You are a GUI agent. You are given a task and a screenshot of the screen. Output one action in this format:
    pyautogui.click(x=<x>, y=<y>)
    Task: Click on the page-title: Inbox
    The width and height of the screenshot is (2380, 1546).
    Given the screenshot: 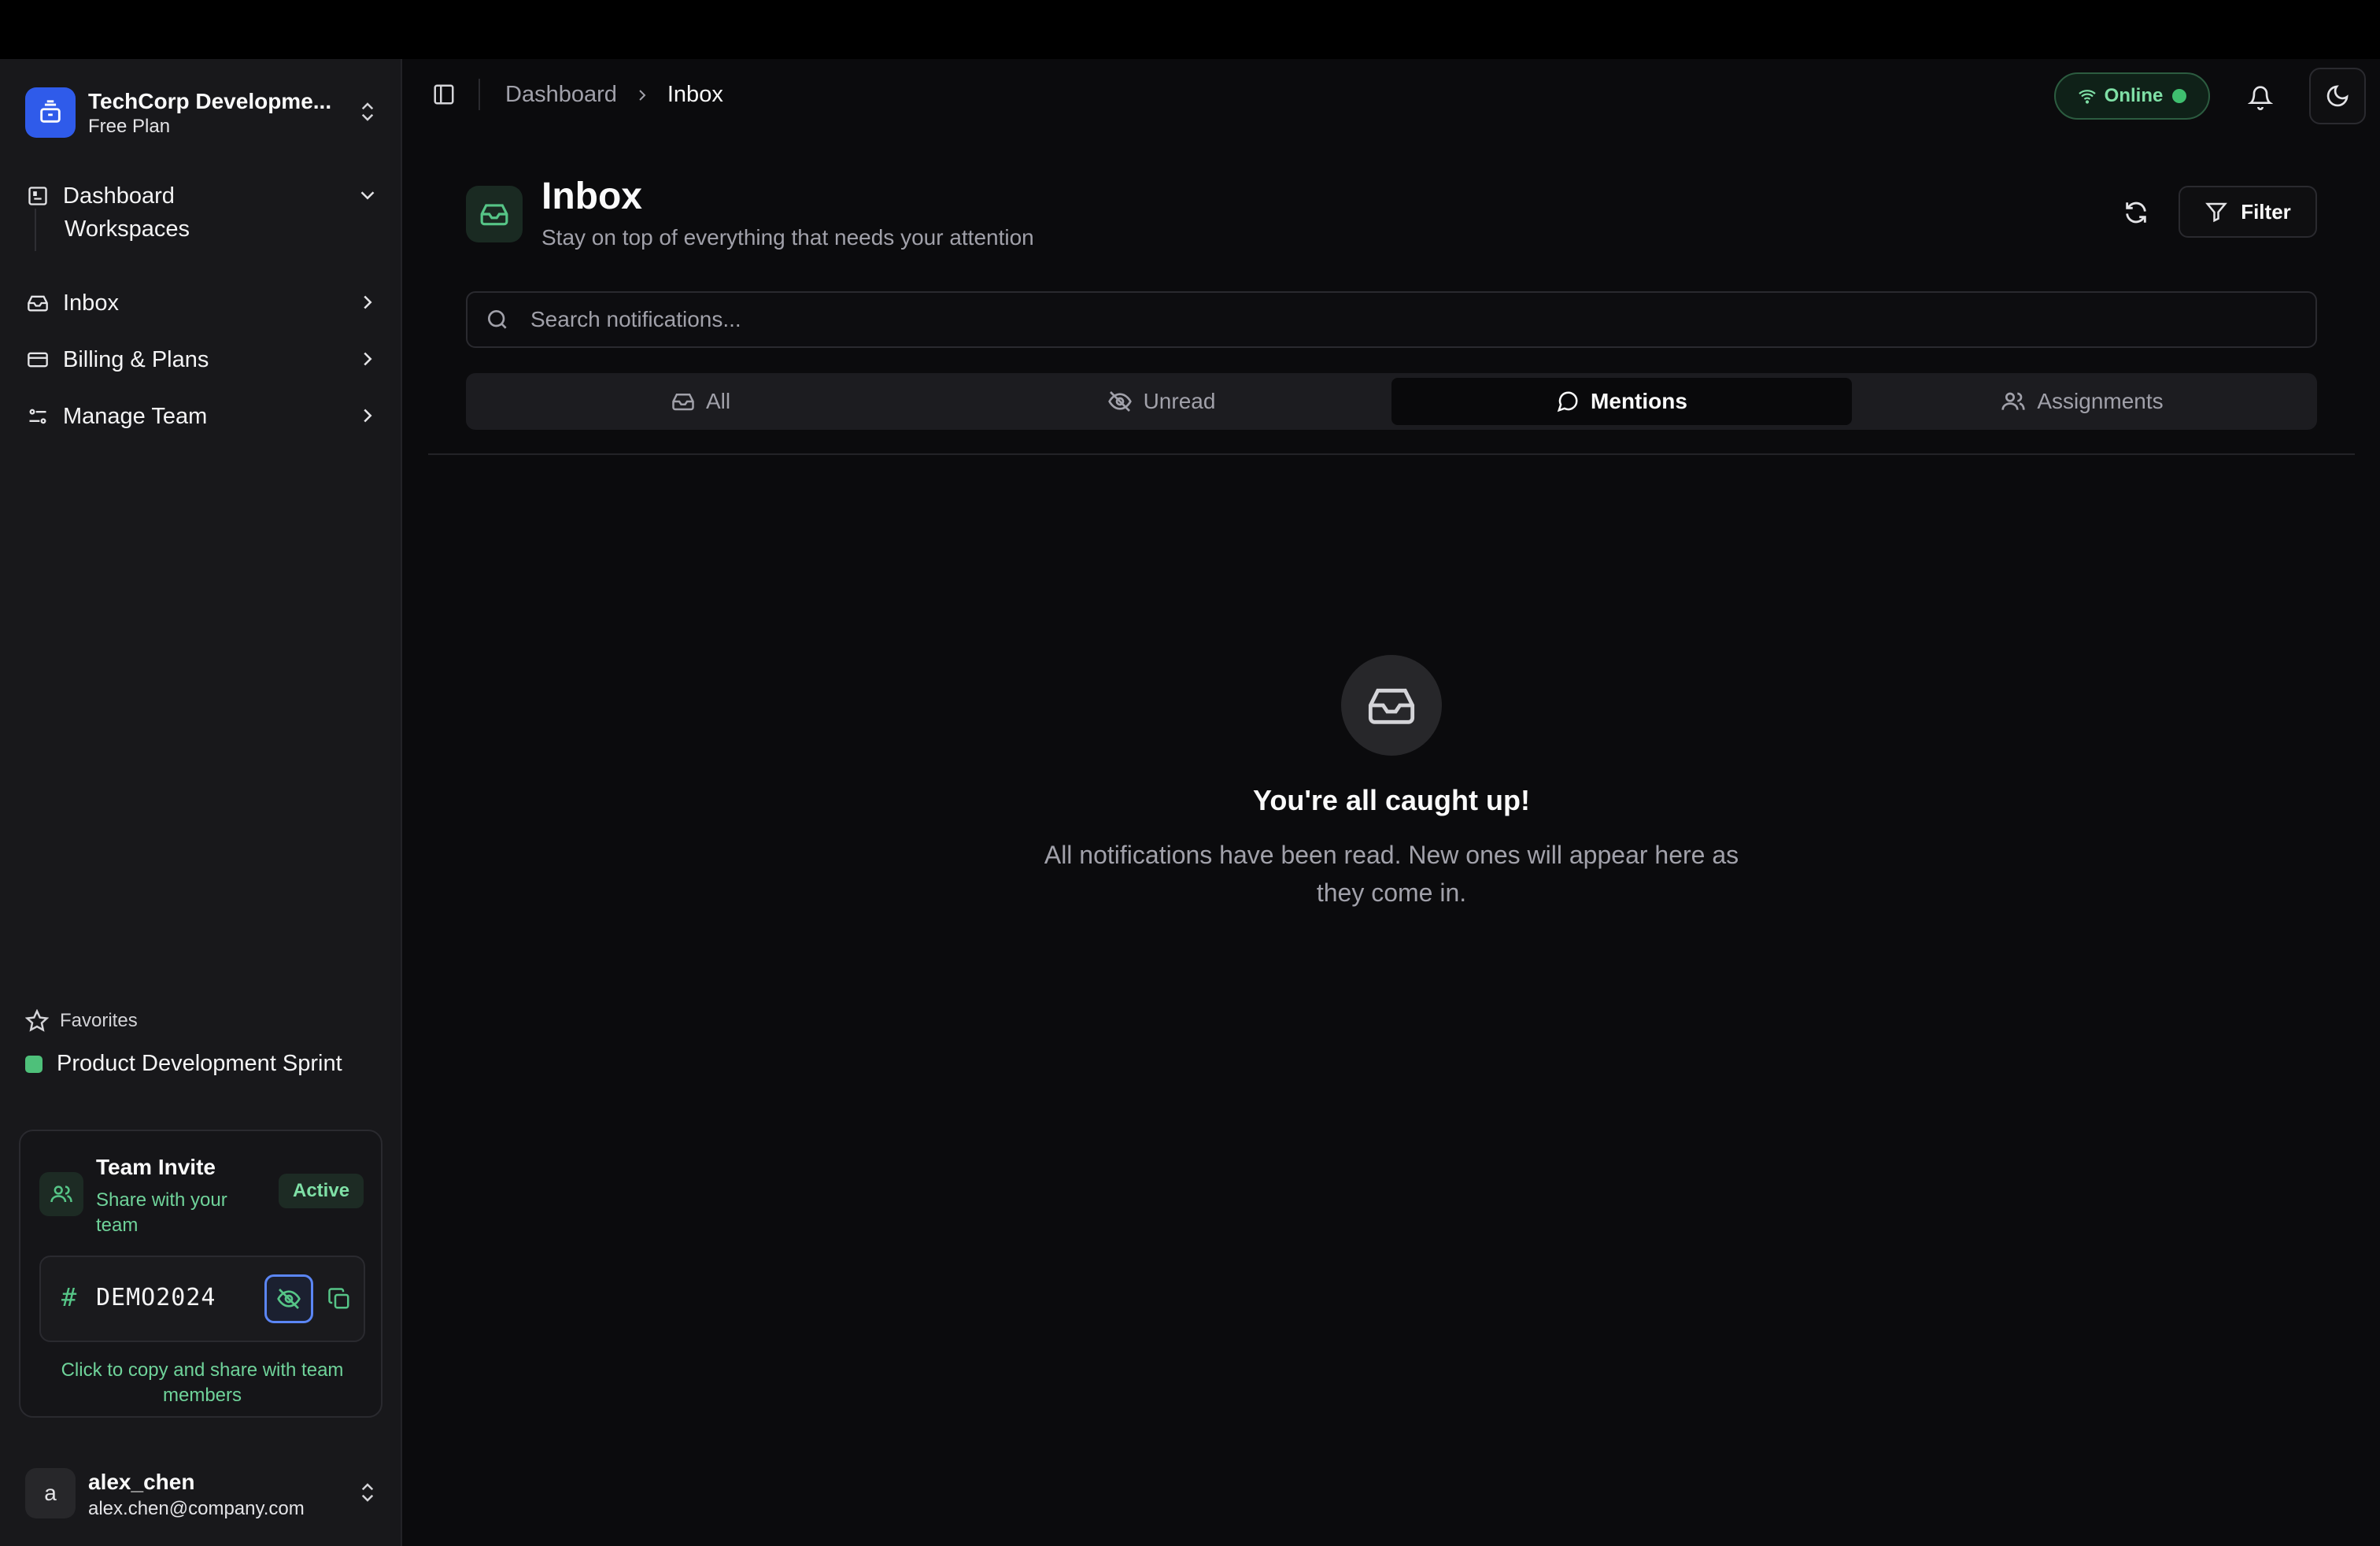 What is the action you would take?
    pyautogui.click(x=591, y=197)
    